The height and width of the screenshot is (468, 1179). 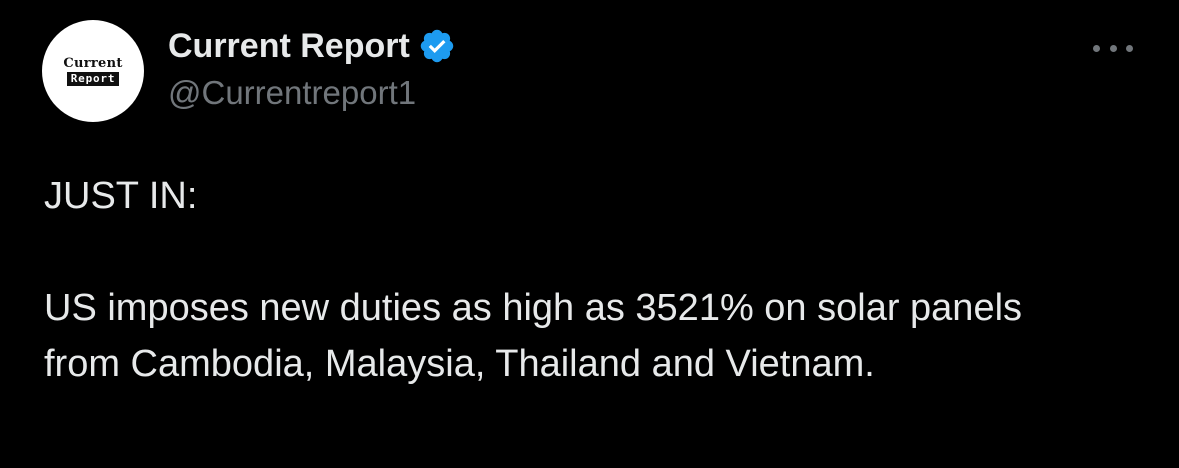 I want to click on avatar-logo-top: Current, so click(x=93, y=63).